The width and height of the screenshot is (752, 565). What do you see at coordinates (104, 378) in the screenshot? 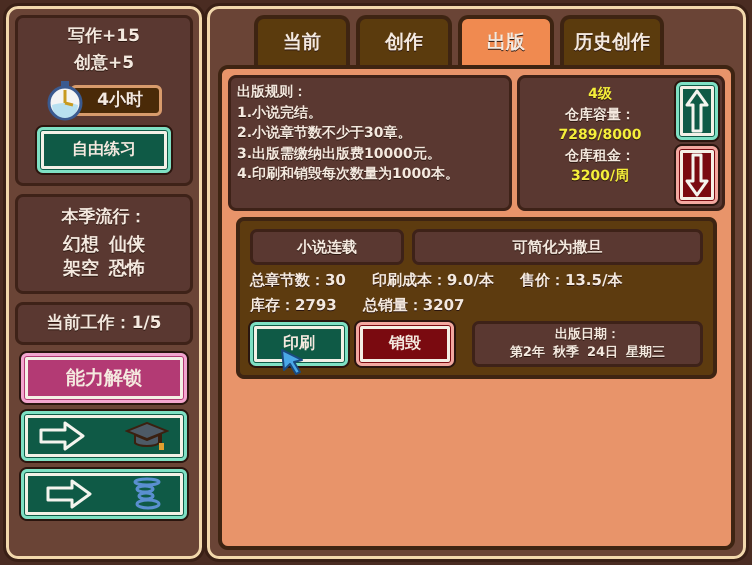
I see `unlock-button: 能力解锁` at bounding box center [104, 378].